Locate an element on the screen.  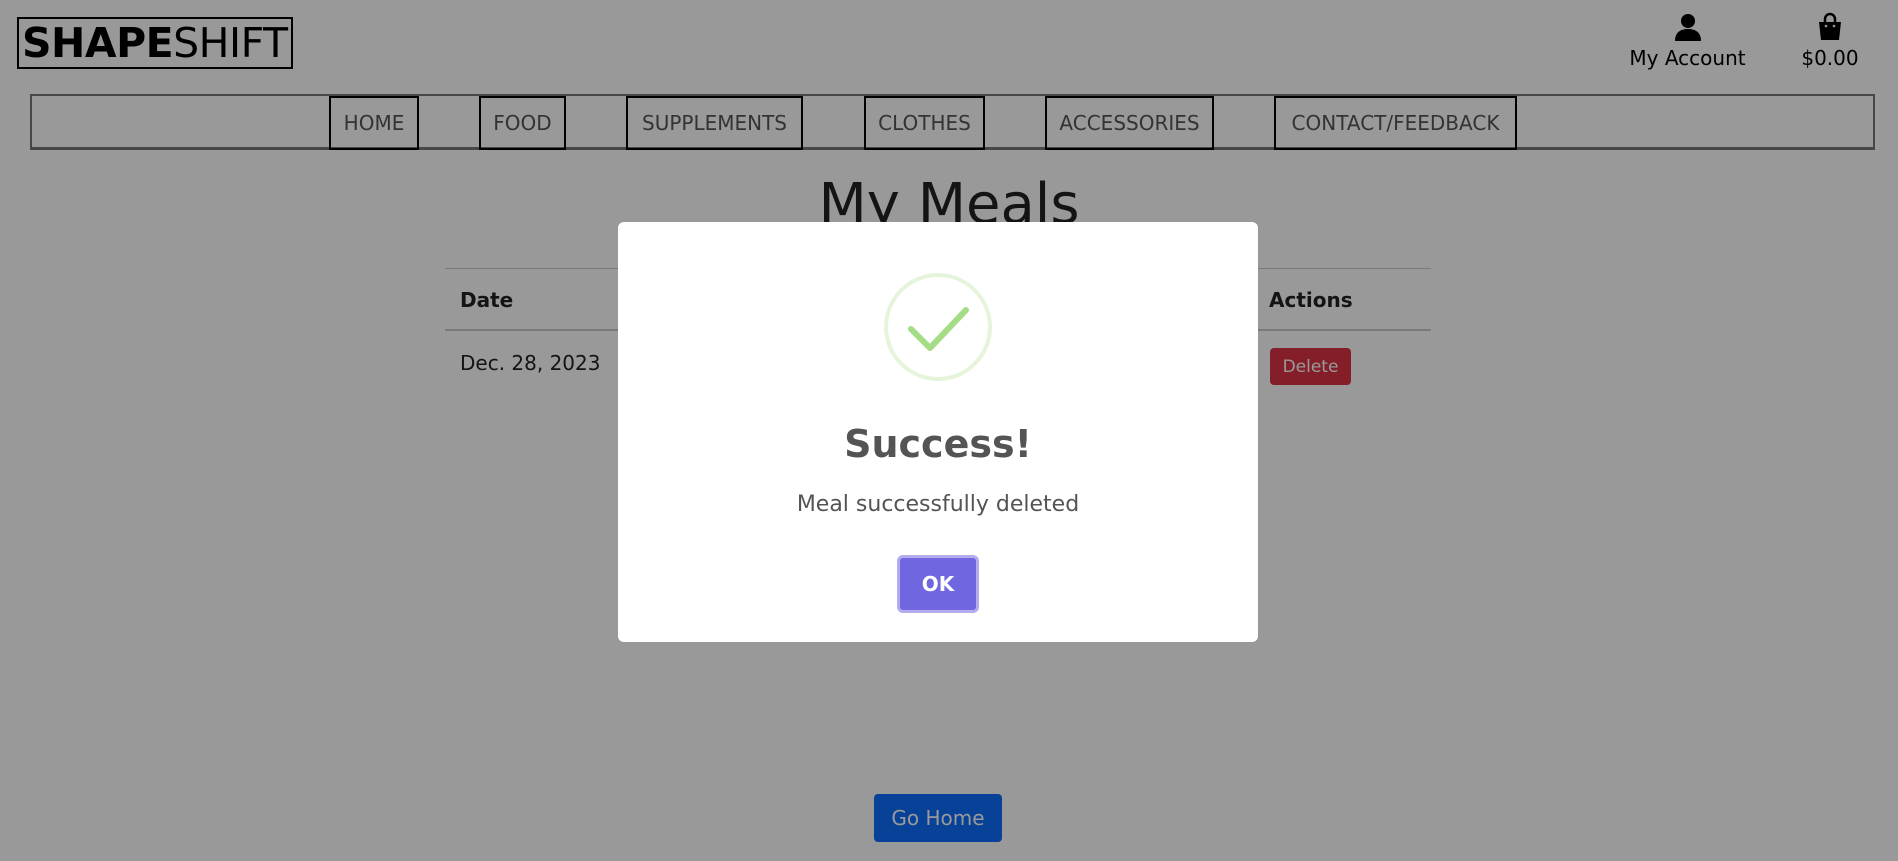
dialog-title: Success! is located at coordinates (938, 444).